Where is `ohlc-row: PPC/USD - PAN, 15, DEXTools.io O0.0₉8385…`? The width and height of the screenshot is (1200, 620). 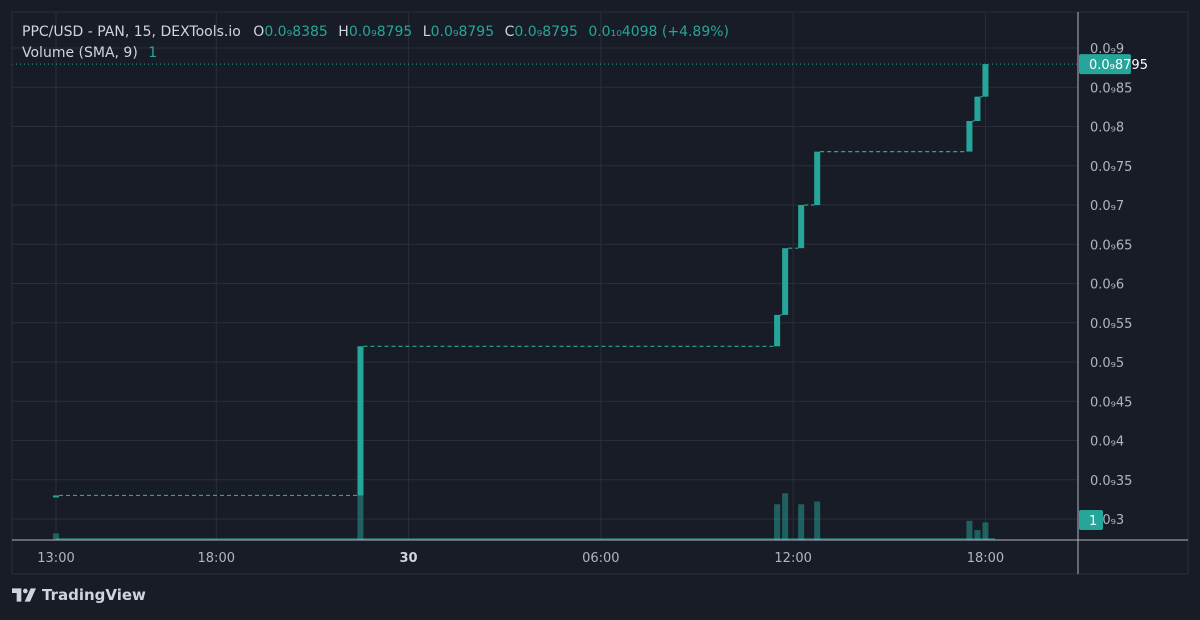
ohlc-row: PPC/USD - PAN, 15, DEXTools.io O0.0₉8385… is located at coordinates (375, 32).